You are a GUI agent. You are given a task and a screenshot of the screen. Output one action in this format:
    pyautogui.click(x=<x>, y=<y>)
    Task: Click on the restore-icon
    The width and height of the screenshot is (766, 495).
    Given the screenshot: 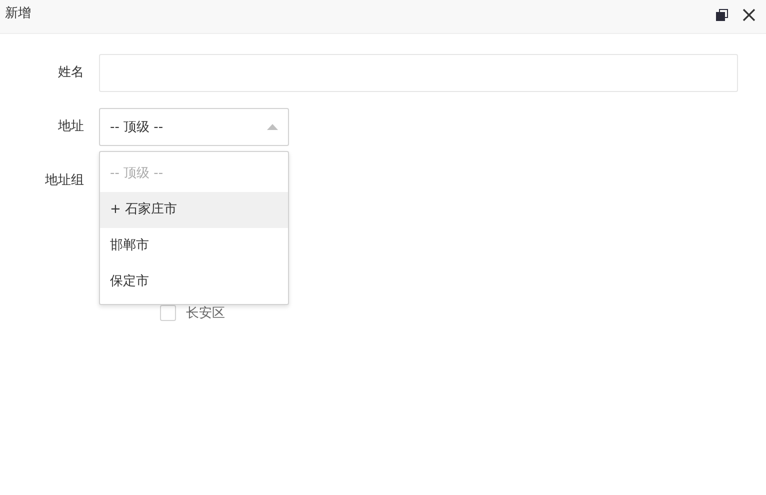 What is the action you would take?
    pyautogui.click(x=722, y=15)
    